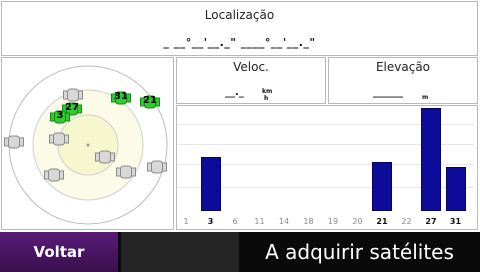 The width and height of the screenshot is (480, 272). Describe the element at coordinates (235, 221) in the screenshot. I see `satellite-number-label: 6` at that location.